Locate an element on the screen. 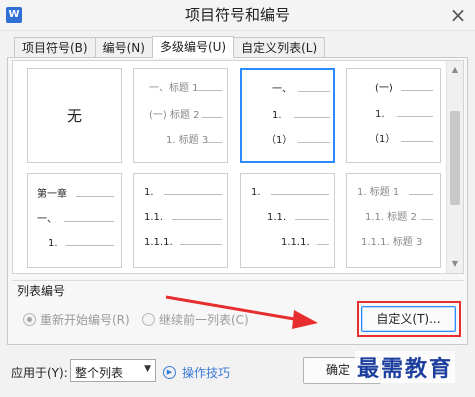 Image resolution: width=475 pixels, height=397 pixels. annotation-arrow is located at coordinates (241, 312).